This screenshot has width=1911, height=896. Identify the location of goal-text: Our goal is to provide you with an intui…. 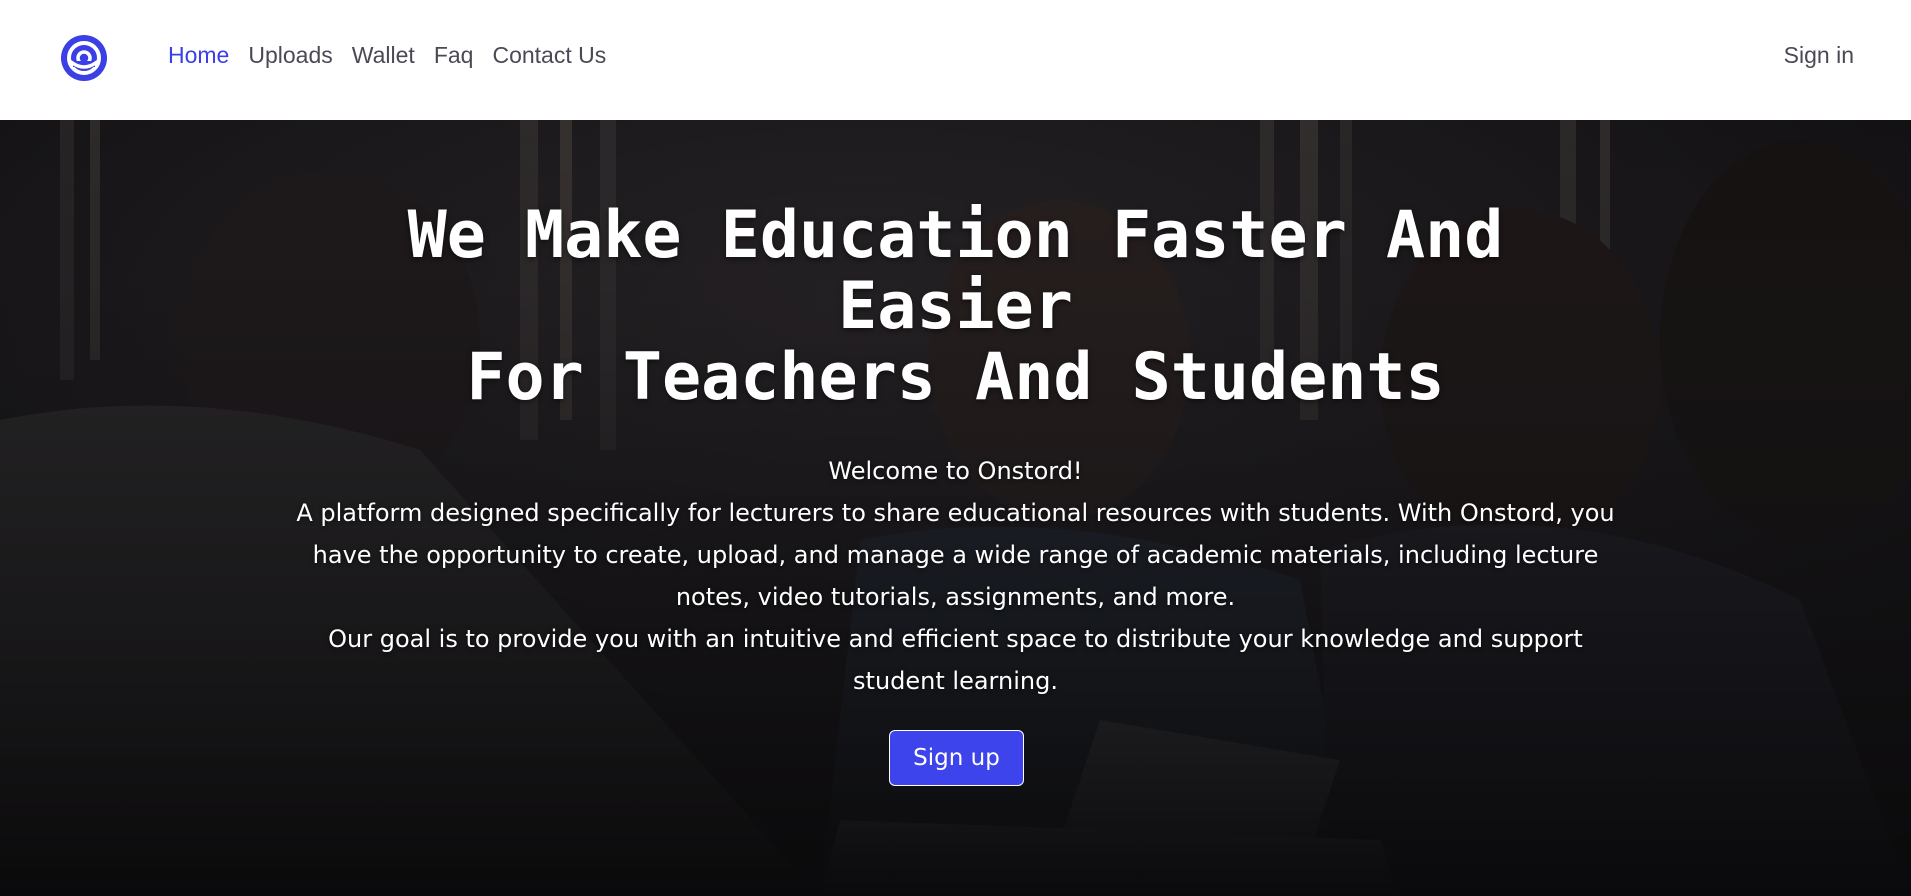
(955, 660).